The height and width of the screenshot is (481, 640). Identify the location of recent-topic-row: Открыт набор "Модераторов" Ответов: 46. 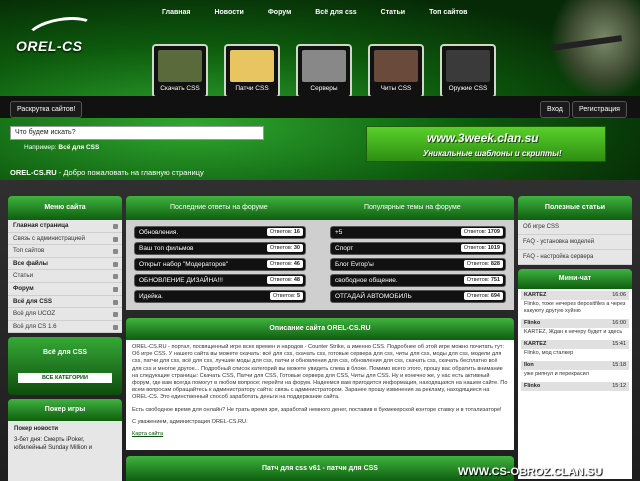
(220, 264).